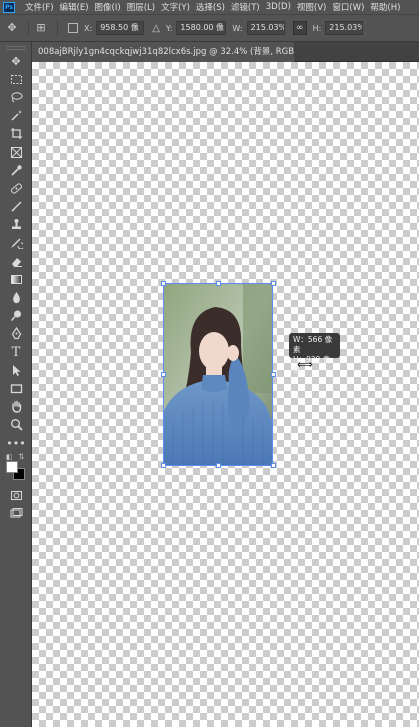  Describe the element at coordinates (16, 243) in the screenshot. I see `history-brush-tool-icon` at that location.